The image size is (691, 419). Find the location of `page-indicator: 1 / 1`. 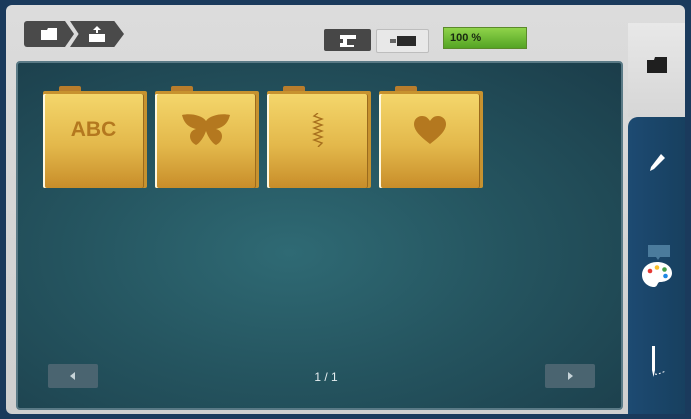

page-indicator: 1 / 1 is located at coordinates (326, 377).